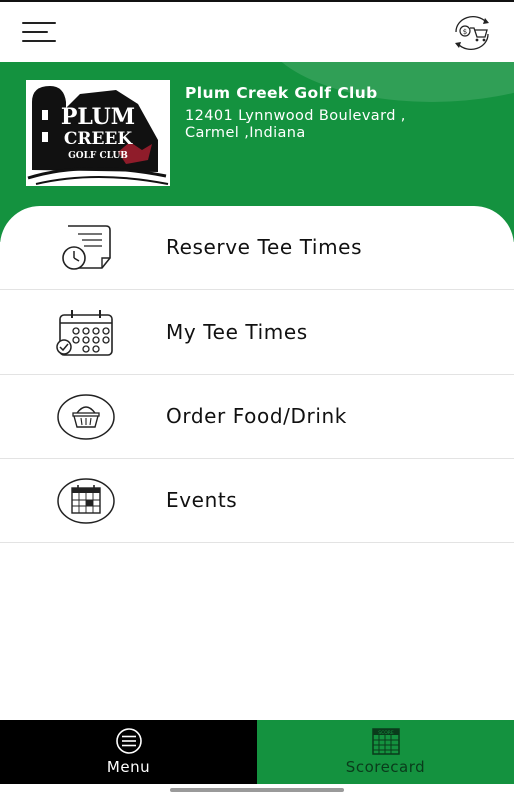  What do you see at coordinates (281, 93) in the screenshot?
I see `club-name: Plum Creek Golf Club` at bounding box center [281, 93].